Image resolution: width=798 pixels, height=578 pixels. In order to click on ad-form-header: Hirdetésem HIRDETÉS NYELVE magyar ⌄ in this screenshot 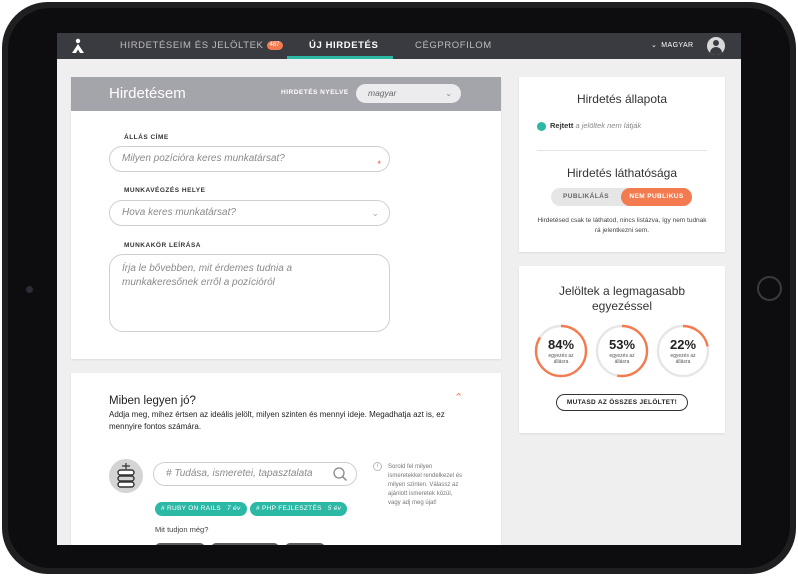, I will do `click(286, 94)`.